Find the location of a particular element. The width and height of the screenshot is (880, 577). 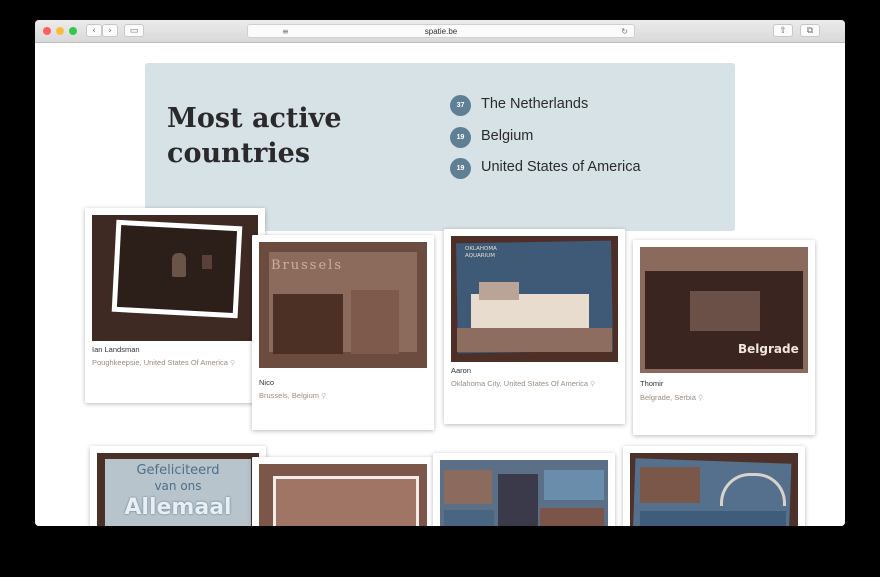

postcard-card: Belgrade Thomir Belgrade, Serbia ⚲ is located at coordinates (724, 337).